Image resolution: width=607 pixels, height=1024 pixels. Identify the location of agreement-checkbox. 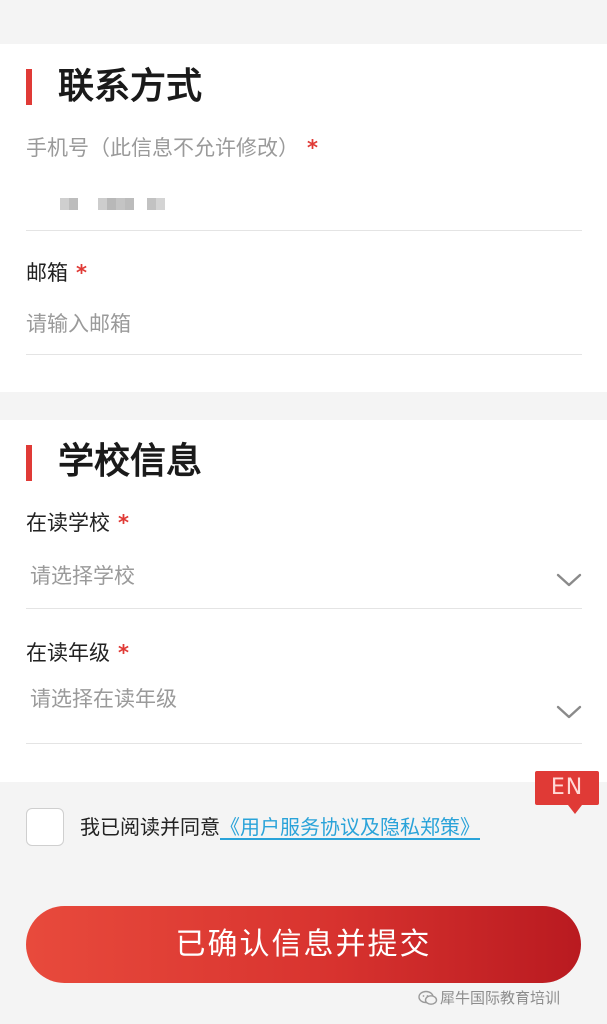
(45, 827).